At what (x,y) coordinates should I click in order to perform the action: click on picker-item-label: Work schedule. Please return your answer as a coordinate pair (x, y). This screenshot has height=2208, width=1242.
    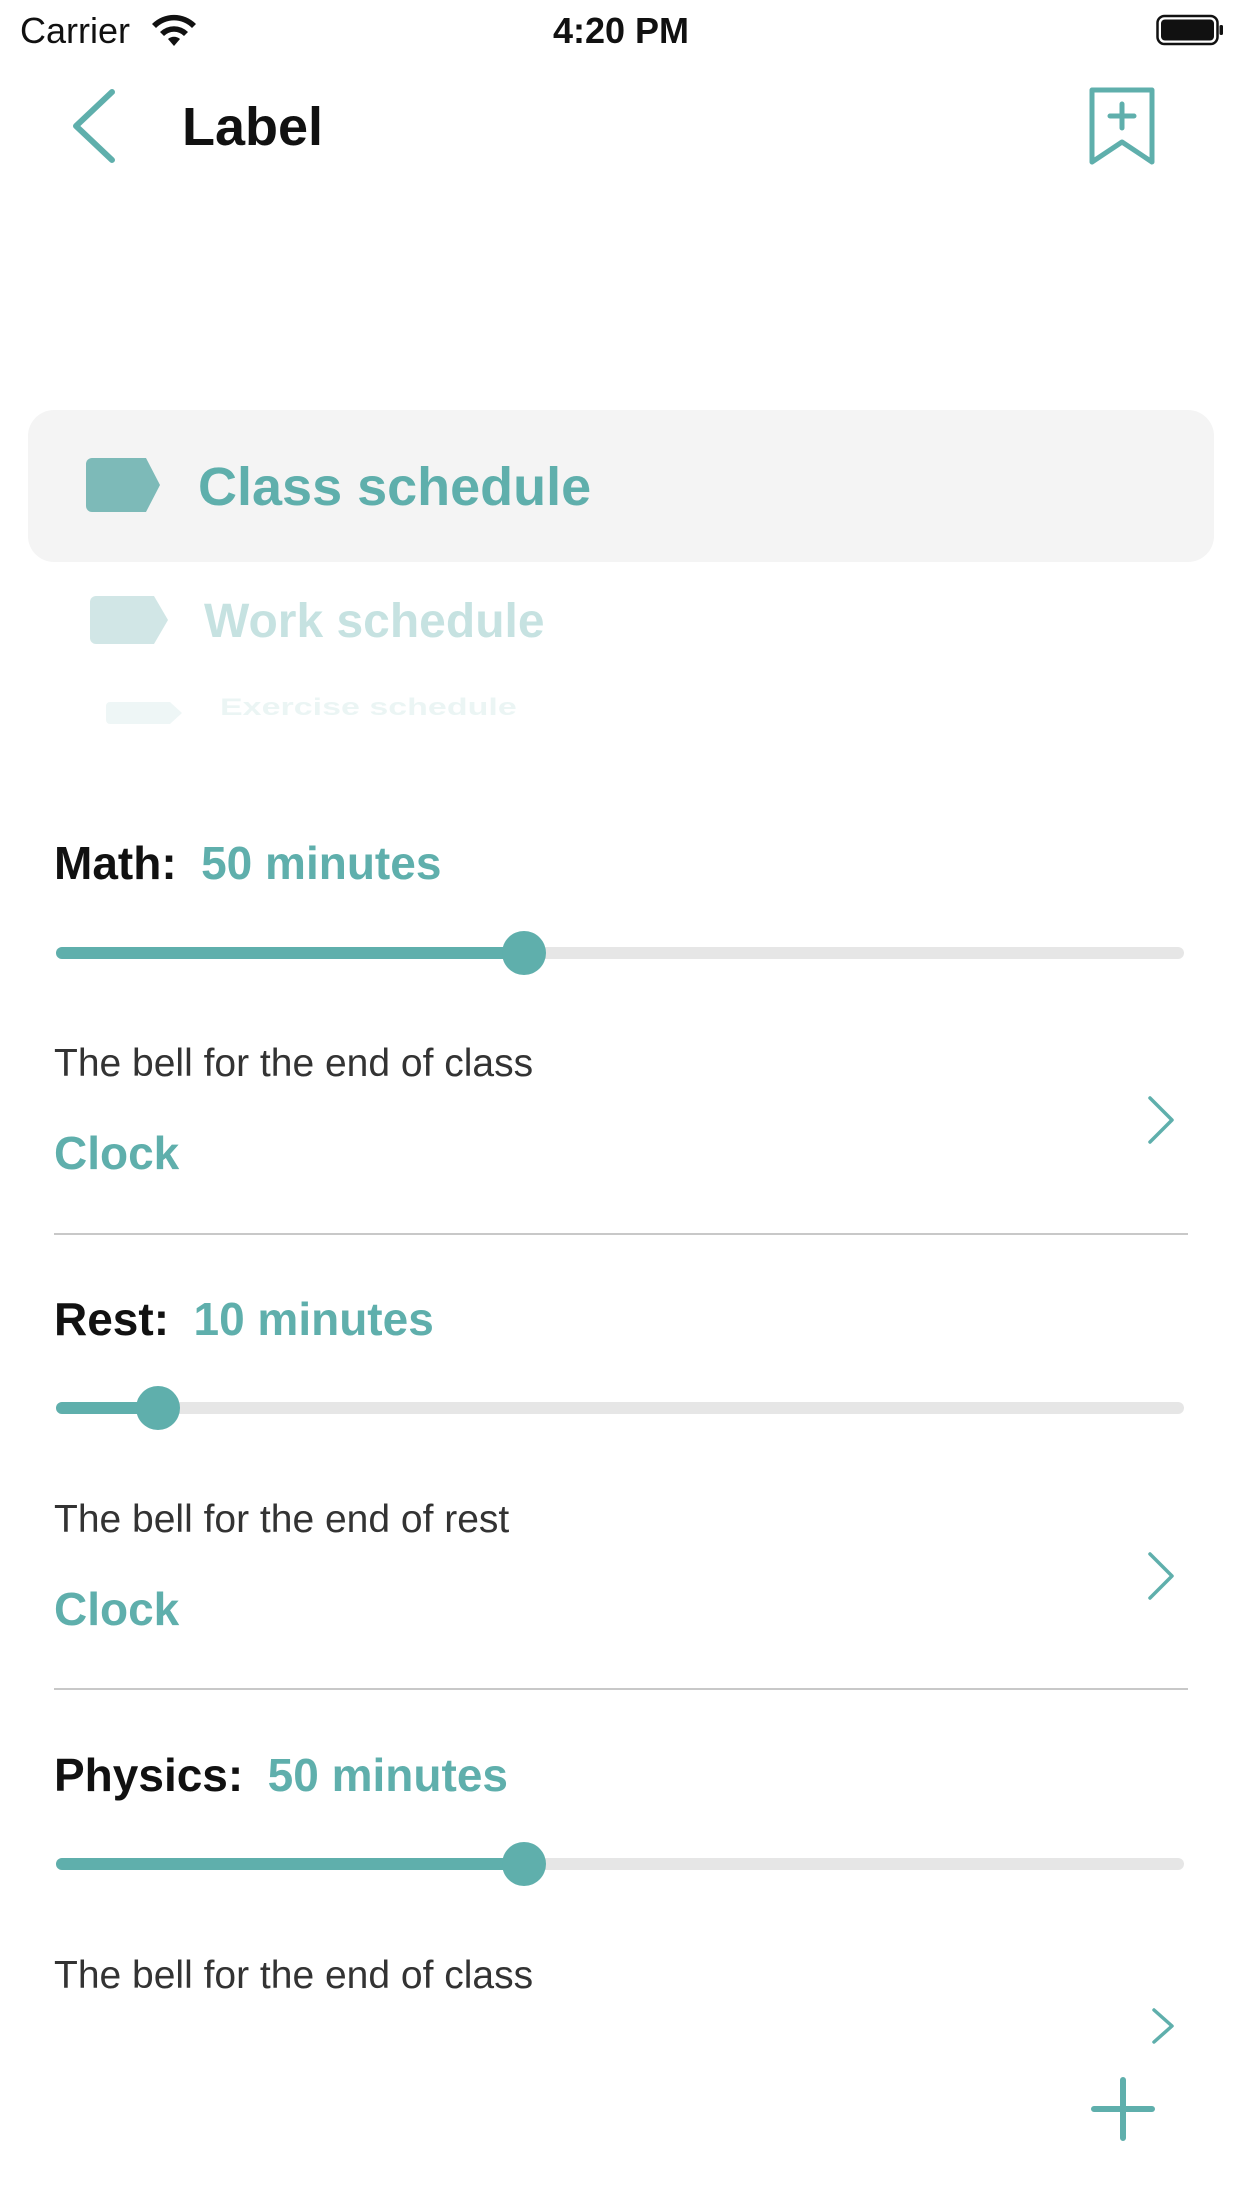
    Looking at the image, I should click on (374, 621).